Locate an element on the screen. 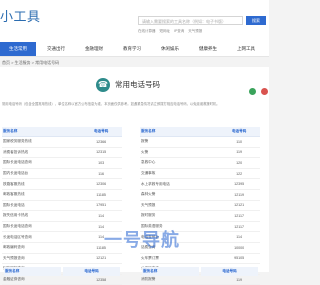 Image resolution: width=320 pixels, height=285 pixels. phone-number: 17951 is located at coordinates (101, 206).